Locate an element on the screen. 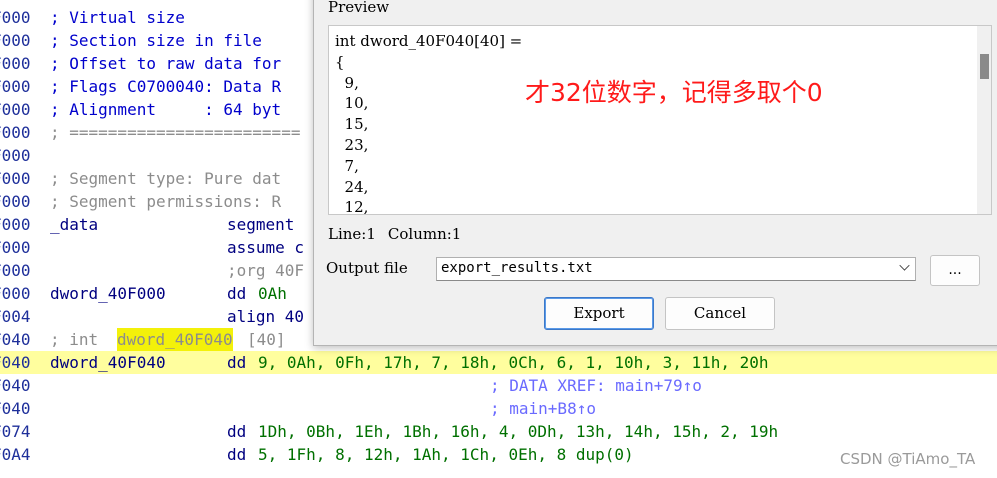 This screenshot has width=997, height=478. disasm-token: _data is located at coordinates (74, 224).